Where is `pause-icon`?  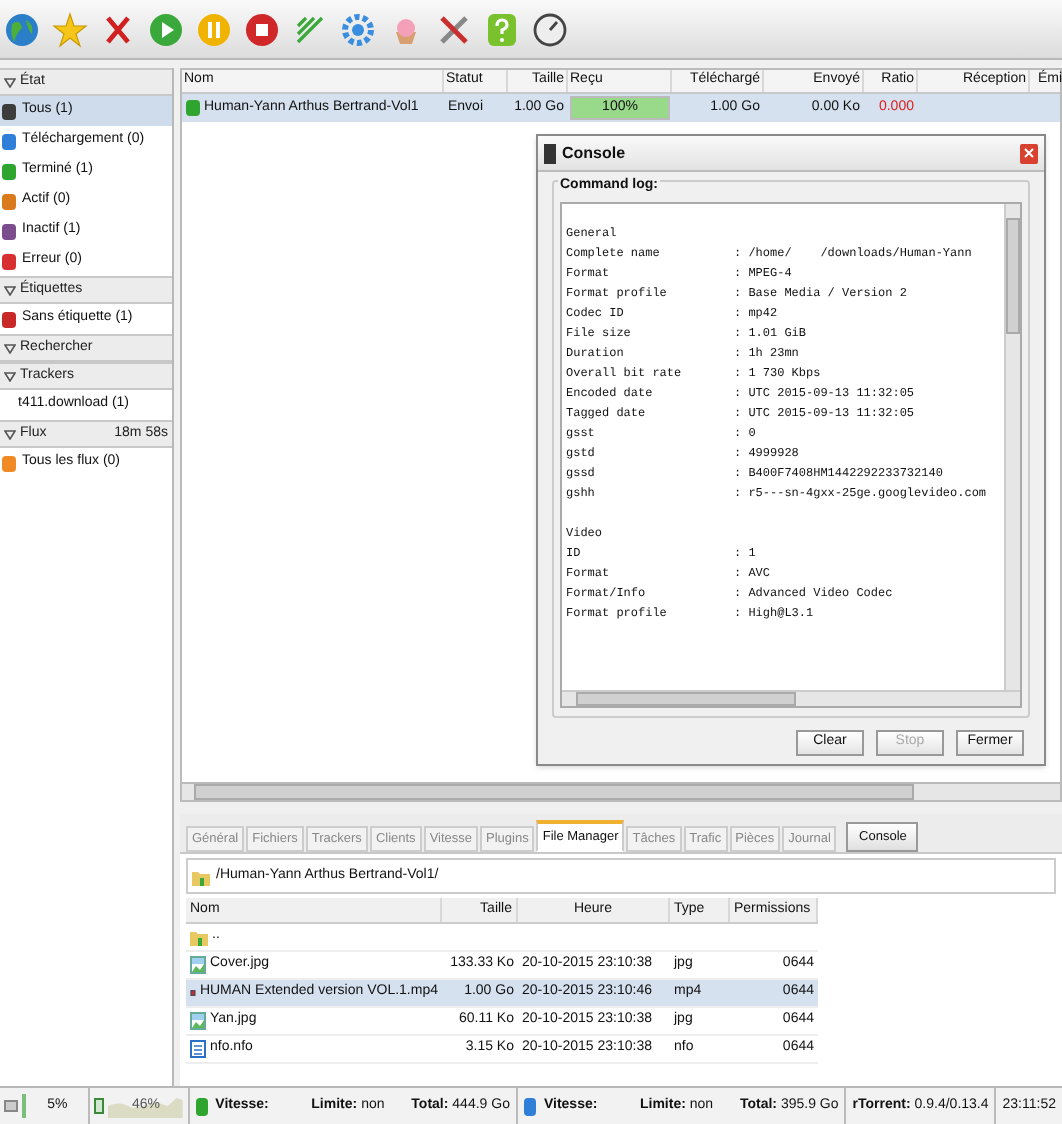
pause-icon is located at coordinates (214, 29).